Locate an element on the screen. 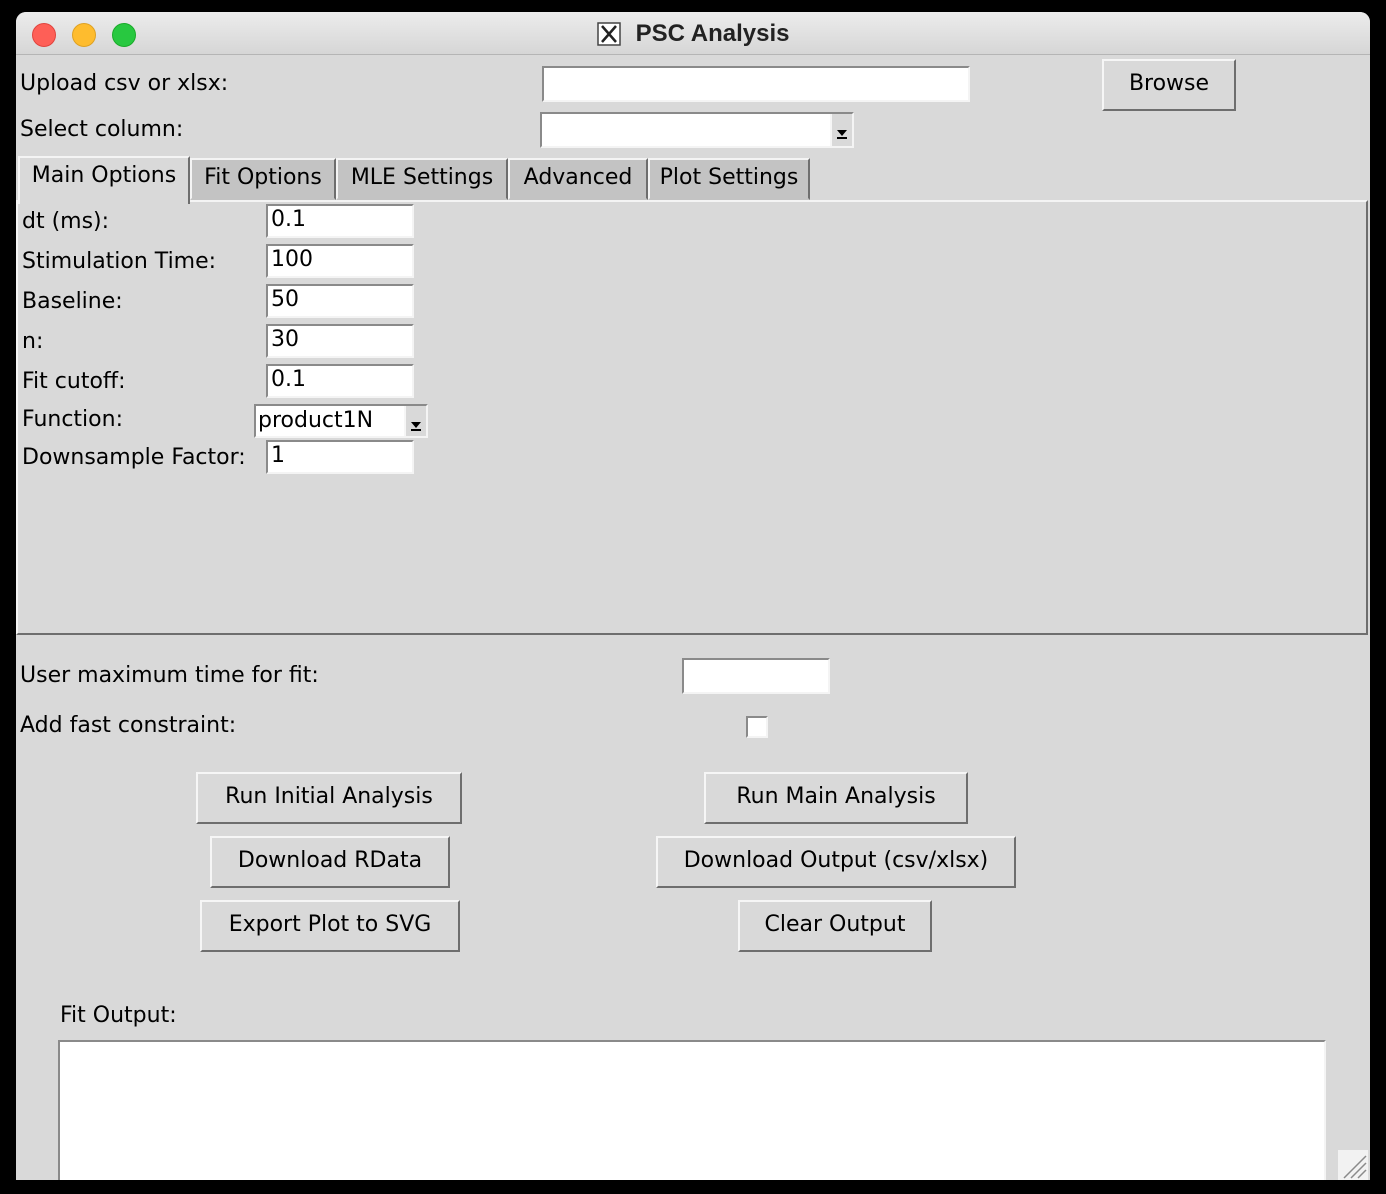 This screenshot has height=1194, width=1386. run-main-analysis-button: Run Main Analysis is located at coordinates (836, 798).